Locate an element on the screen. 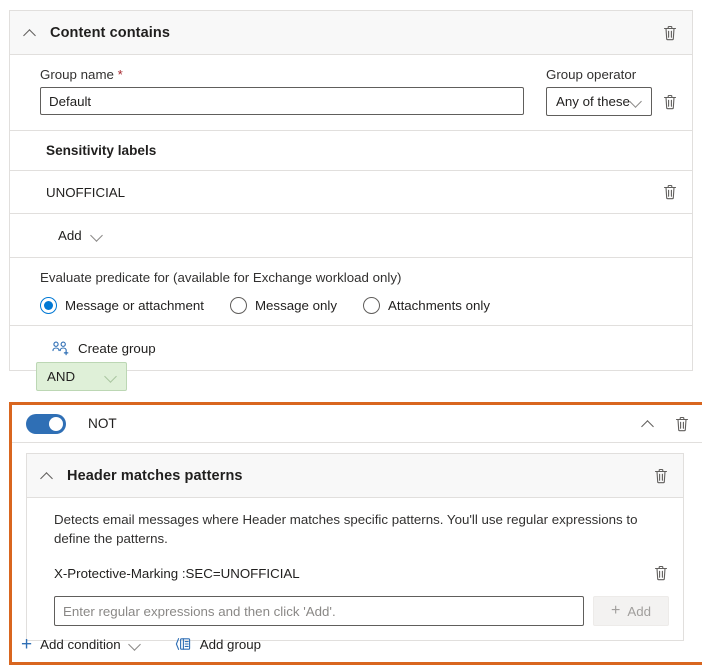 The width and height of the screenshot is (702, 667). radio-message-only: Message only is located at coordinates (283, 305).